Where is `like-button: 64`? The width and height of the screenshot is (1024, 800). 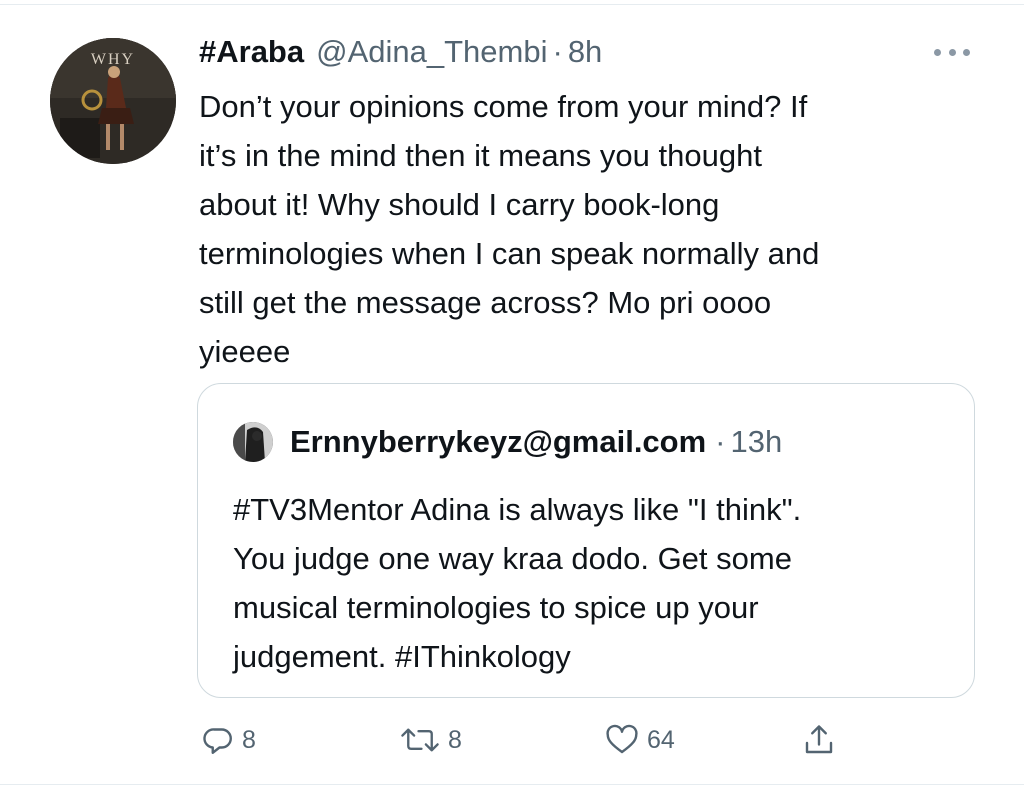 like-button: 64 is located at coordinates (639, 740).